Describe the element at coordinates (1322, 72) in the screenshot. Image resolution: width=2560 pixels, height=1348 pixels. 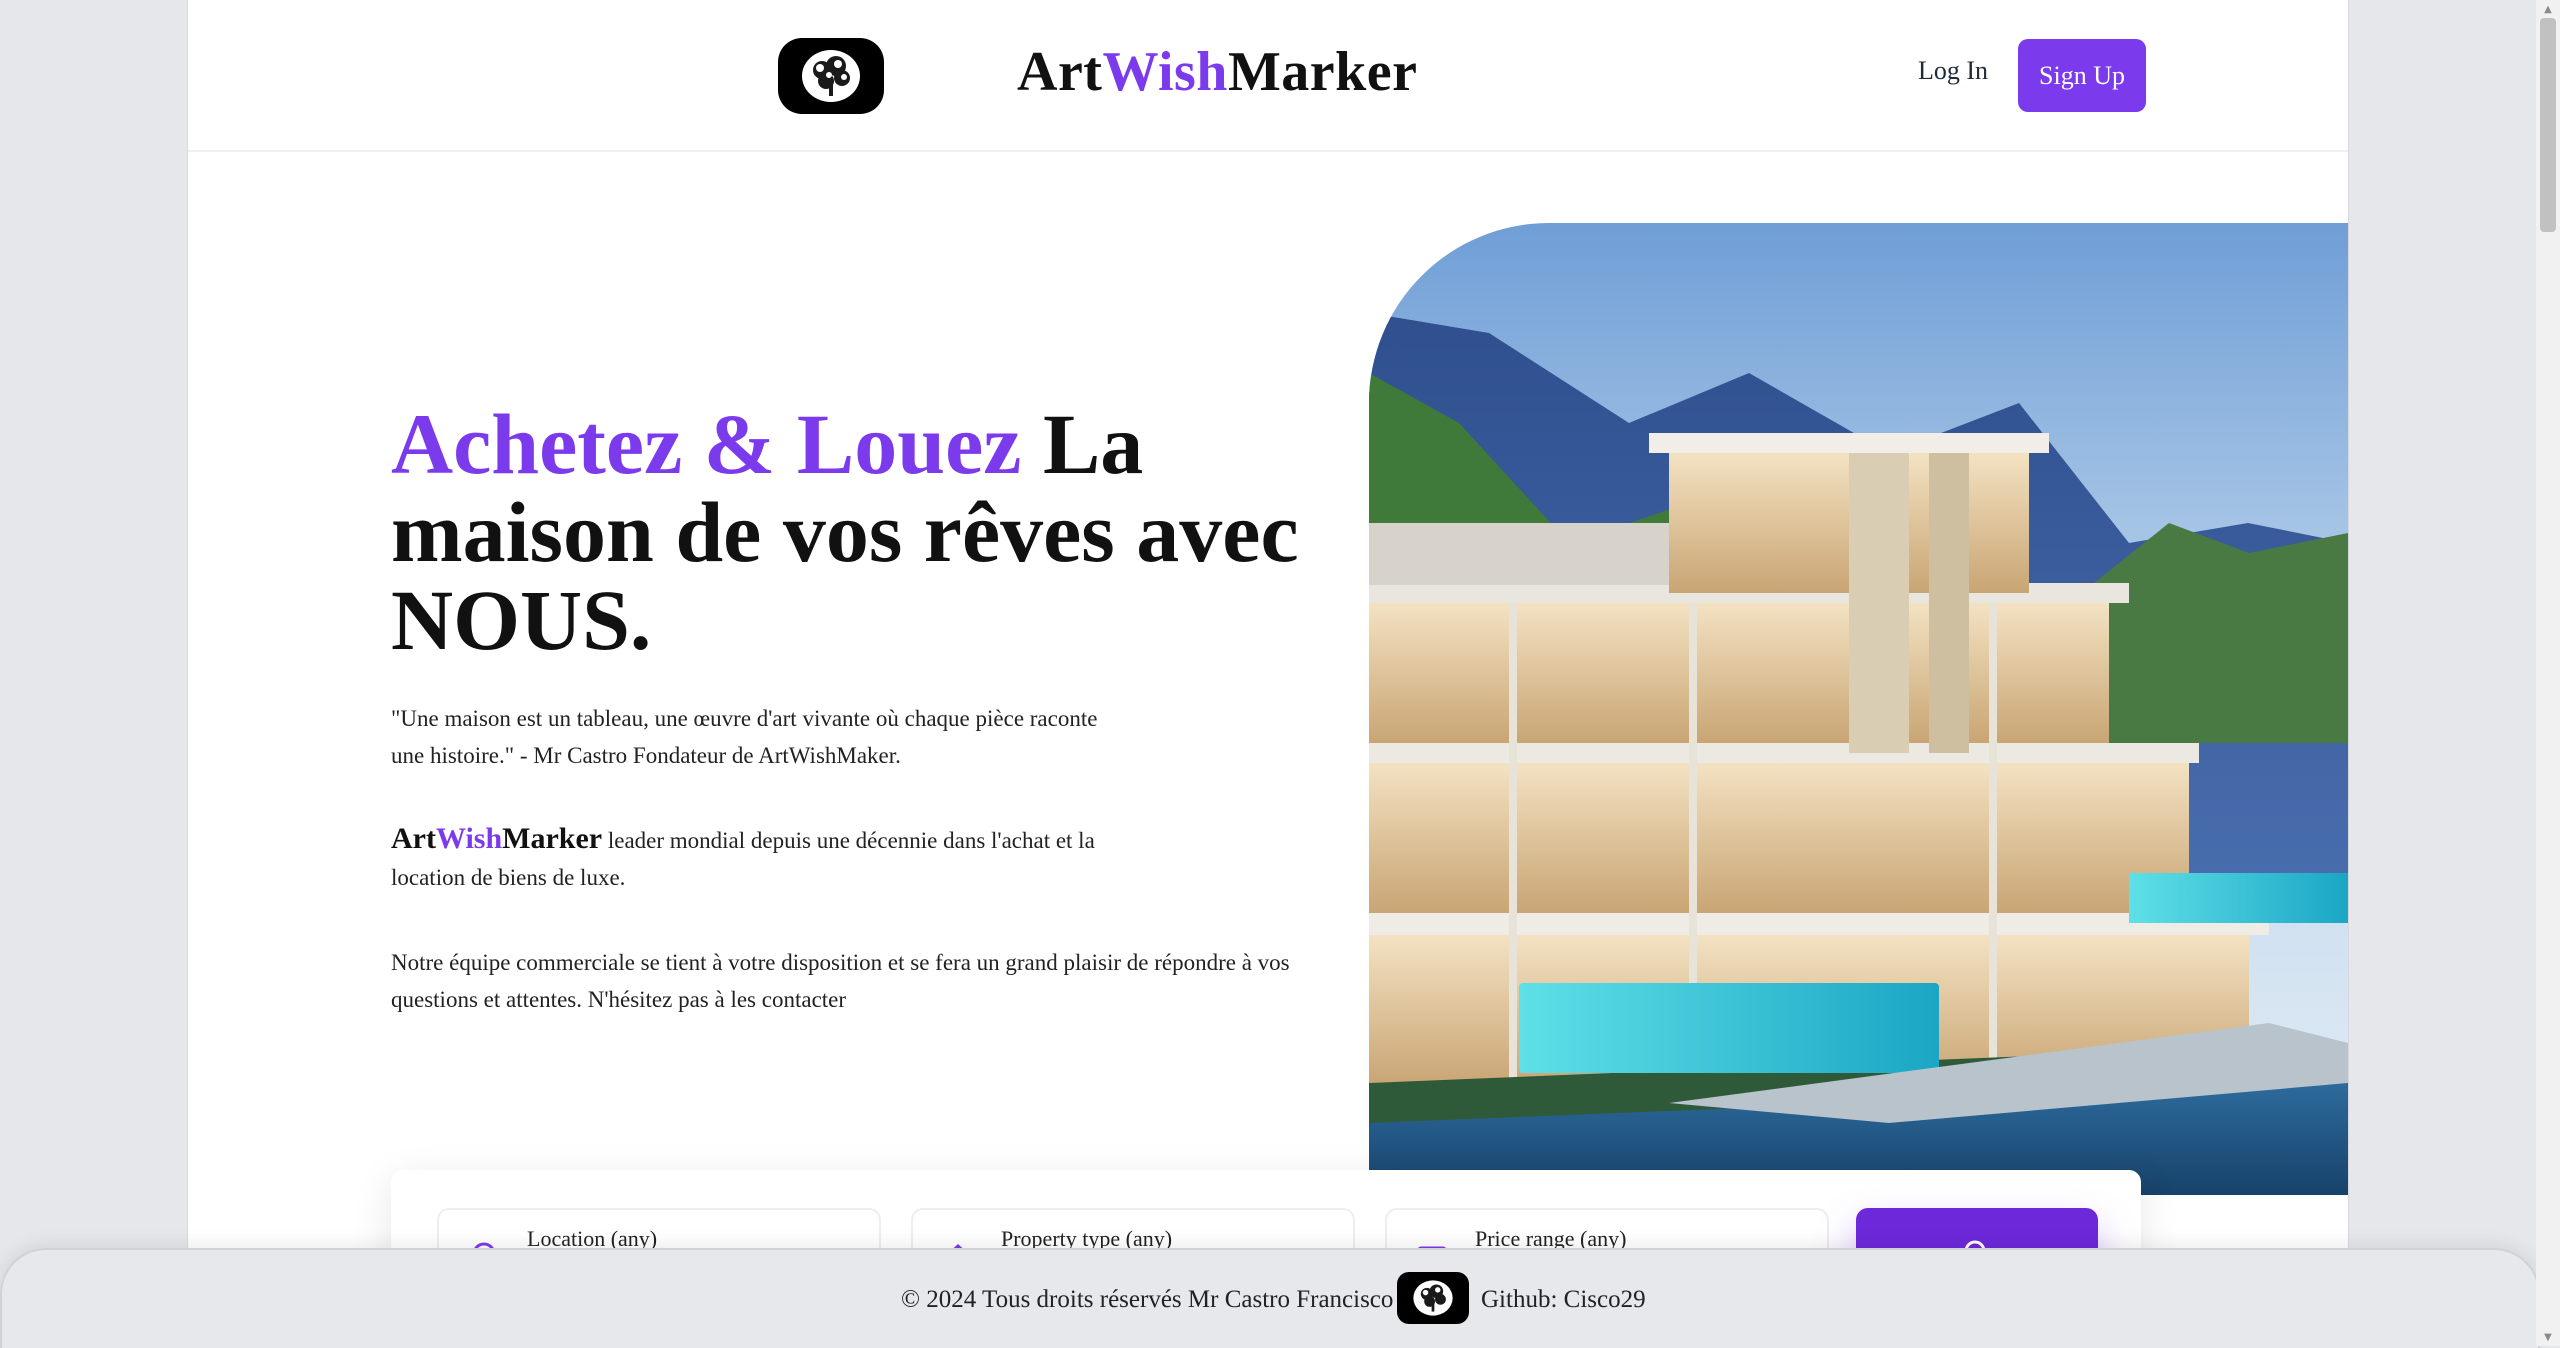
I see `brand-part-marker: Marker` at that location.